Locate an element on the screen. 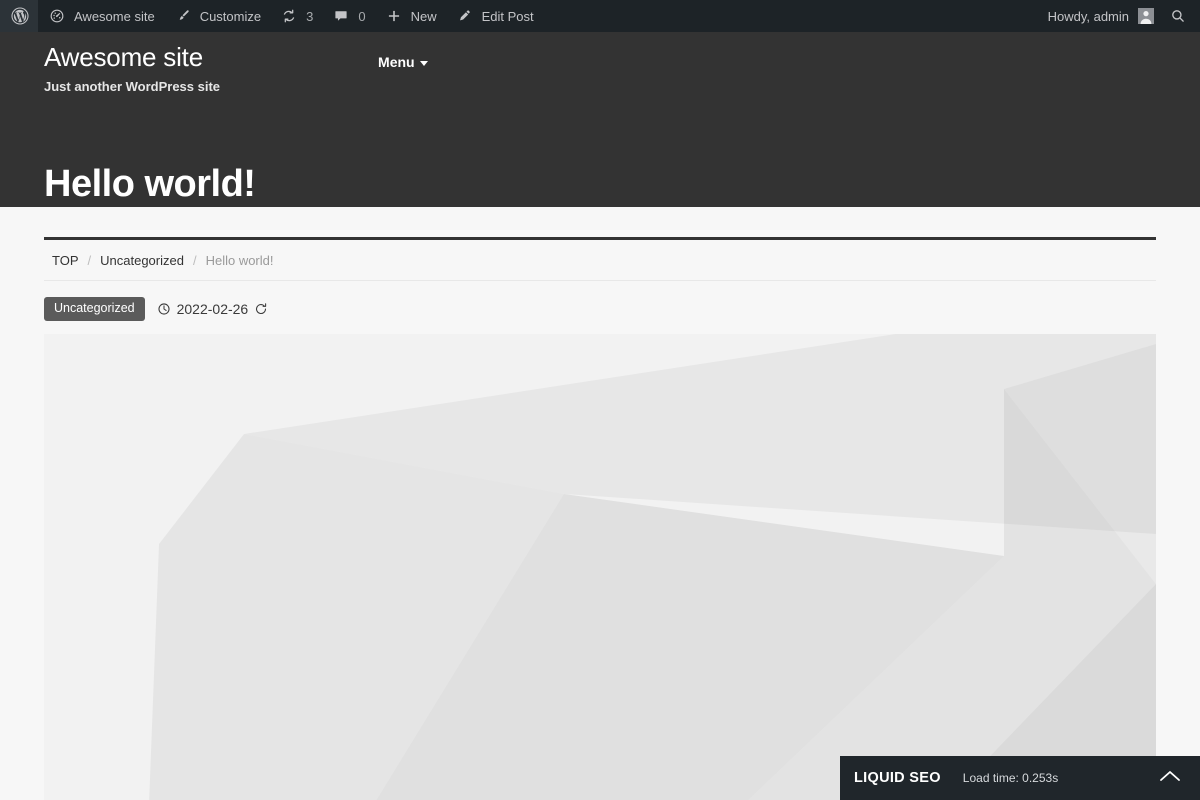 The height and width of the screenshot is (800, 1200). admin-bar-comments-count: 0 is located at coordinates (362, 16).